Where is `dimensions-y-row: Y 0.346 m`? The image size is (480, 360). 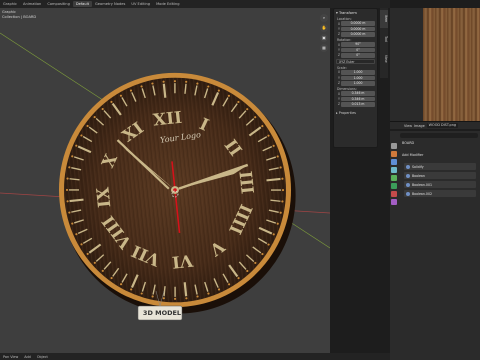
dimensions-y-row: Y 0.346 m is located at coordinates (355, 99).